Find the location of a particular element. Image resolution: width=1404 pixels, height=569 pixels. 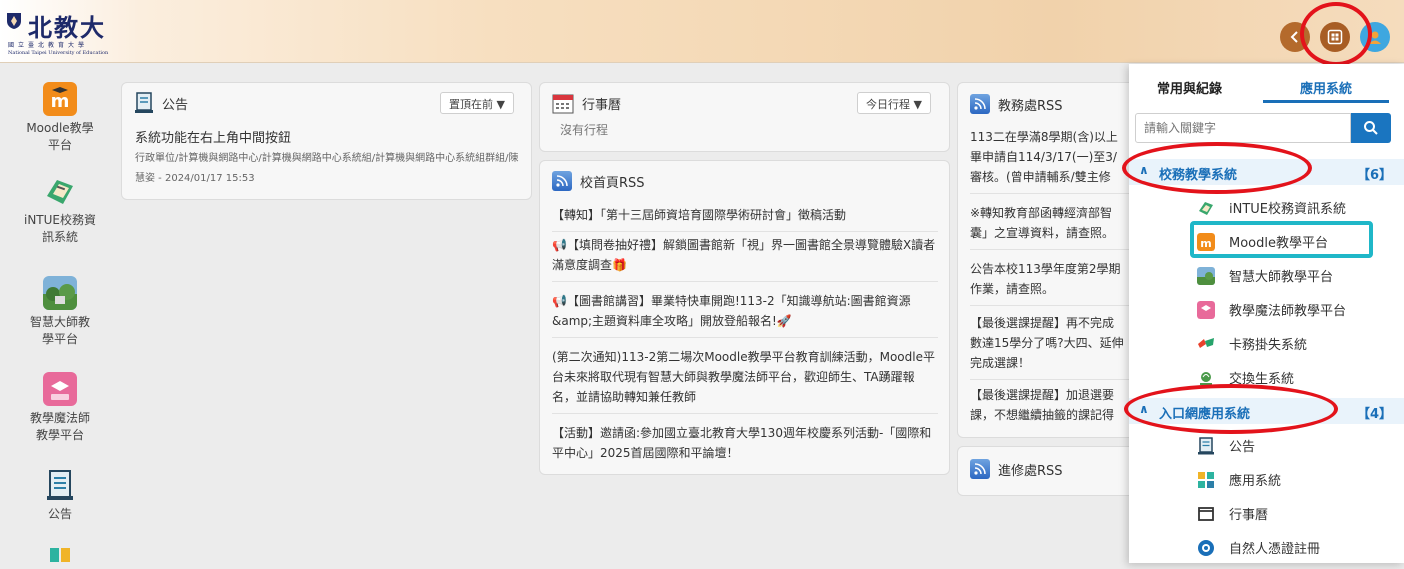

sidebar-item-announcement: 公告 is located at coordinates (60, 495).